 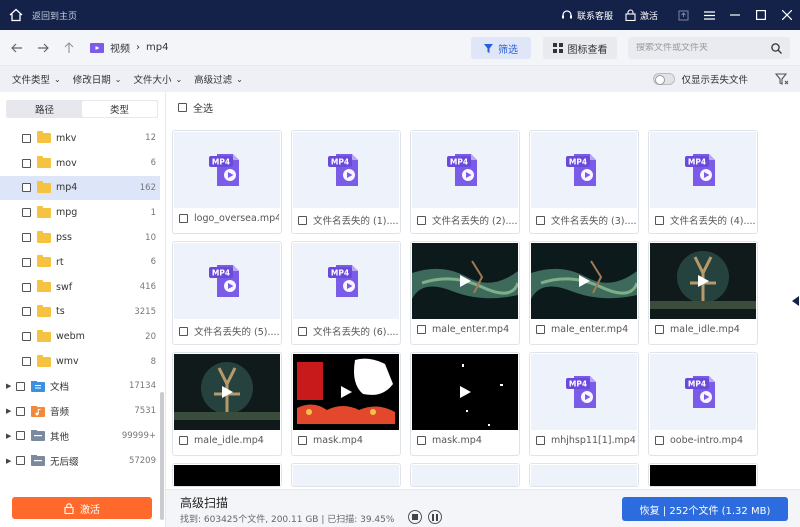 I want to click on icon-view-button: 图标查看, so click(x=580, y=48).